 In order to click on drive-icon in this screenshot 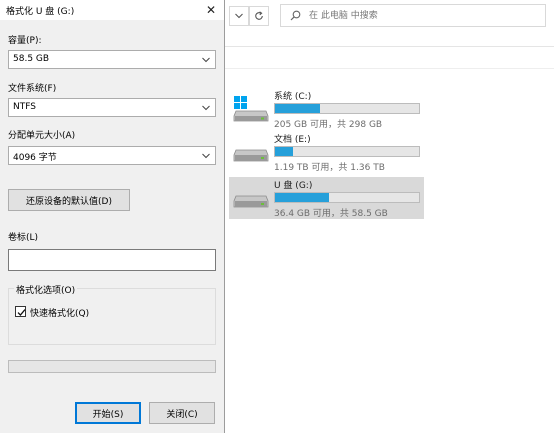, I will do `click(251, 153)`.